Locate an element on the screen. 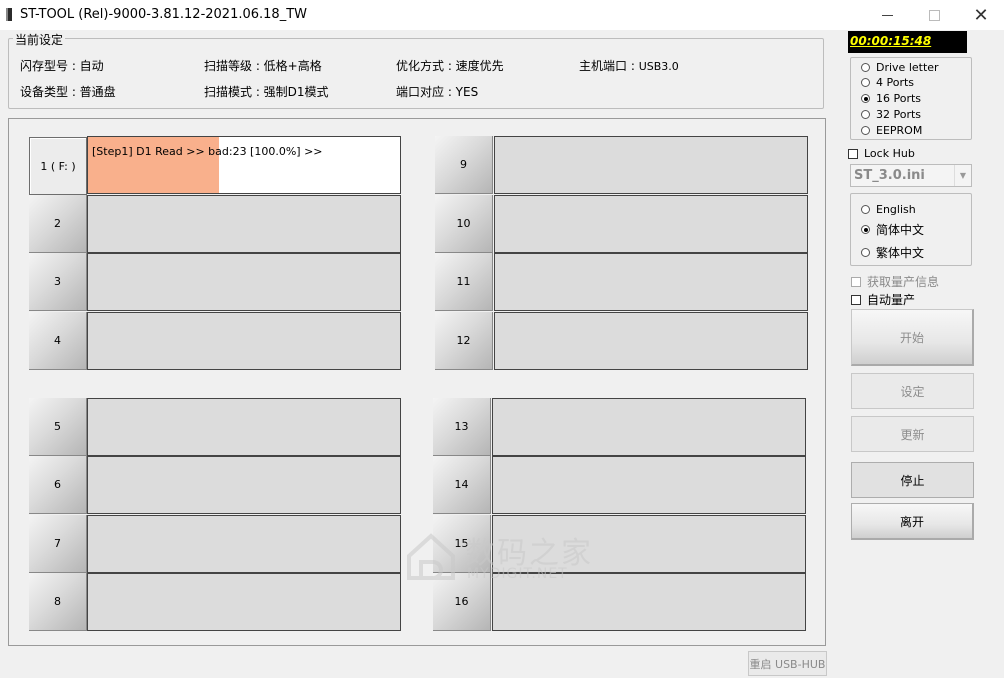 The width and height of the screenshot is (1004, 678). port-label: 10 is located at coordinates (463, 223).